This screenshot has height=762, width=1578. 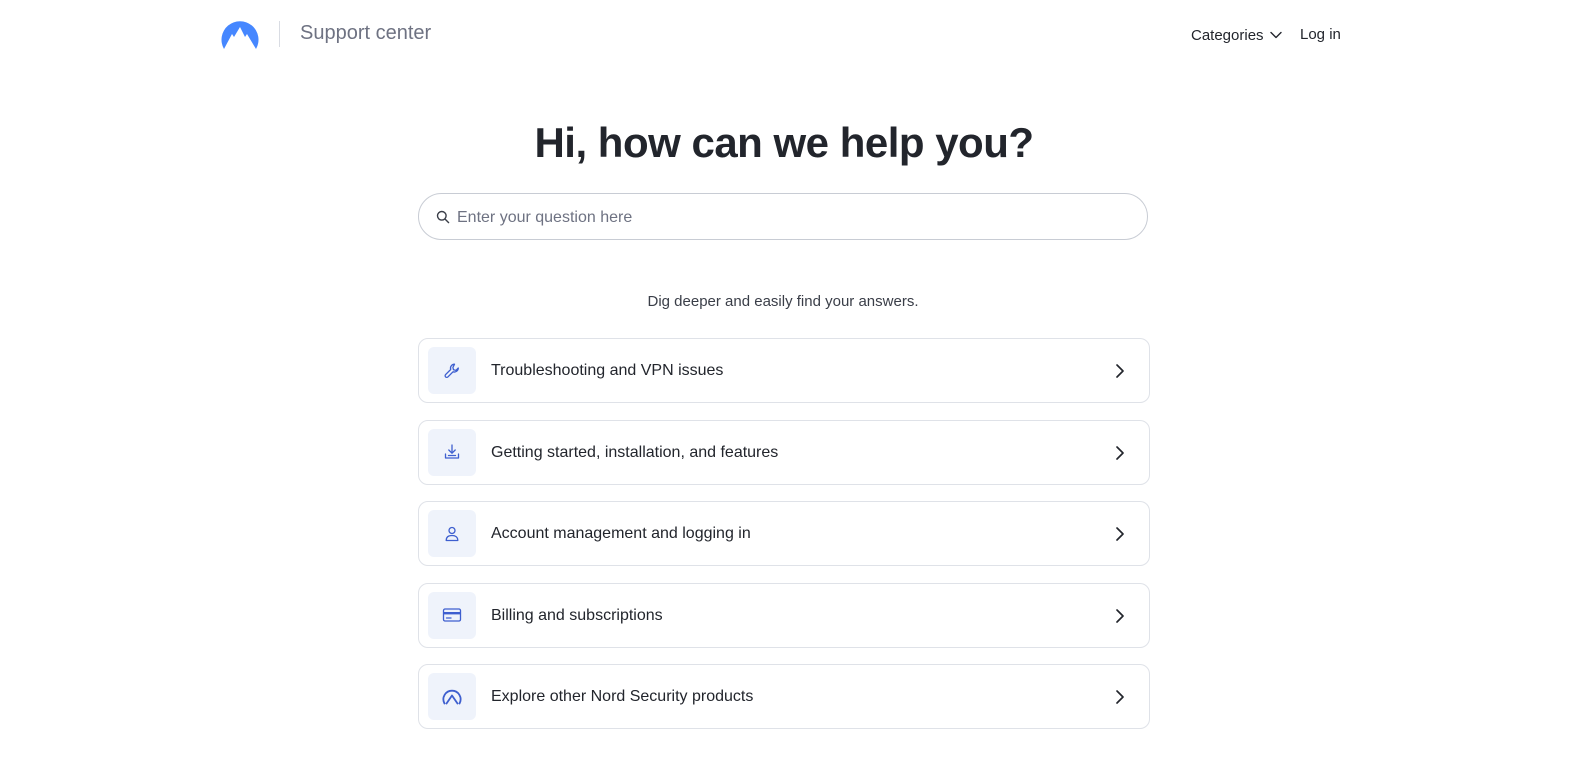 I want to click on chevron-down-icon, so click(x=1275, y=35).